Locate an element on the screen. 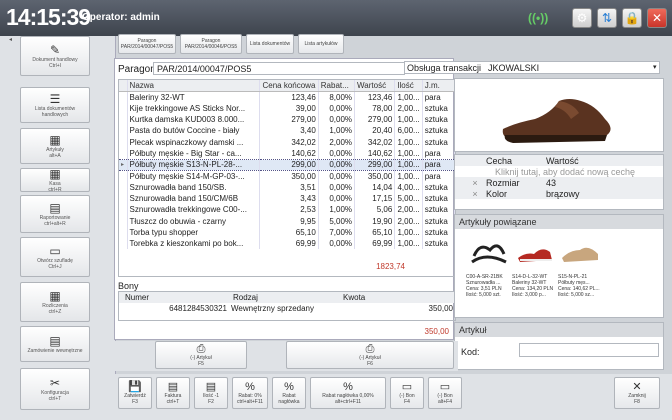 The width and height of the screenshot is (672, 420). table-cell: 9,95 is located at coordinates (289, 221).